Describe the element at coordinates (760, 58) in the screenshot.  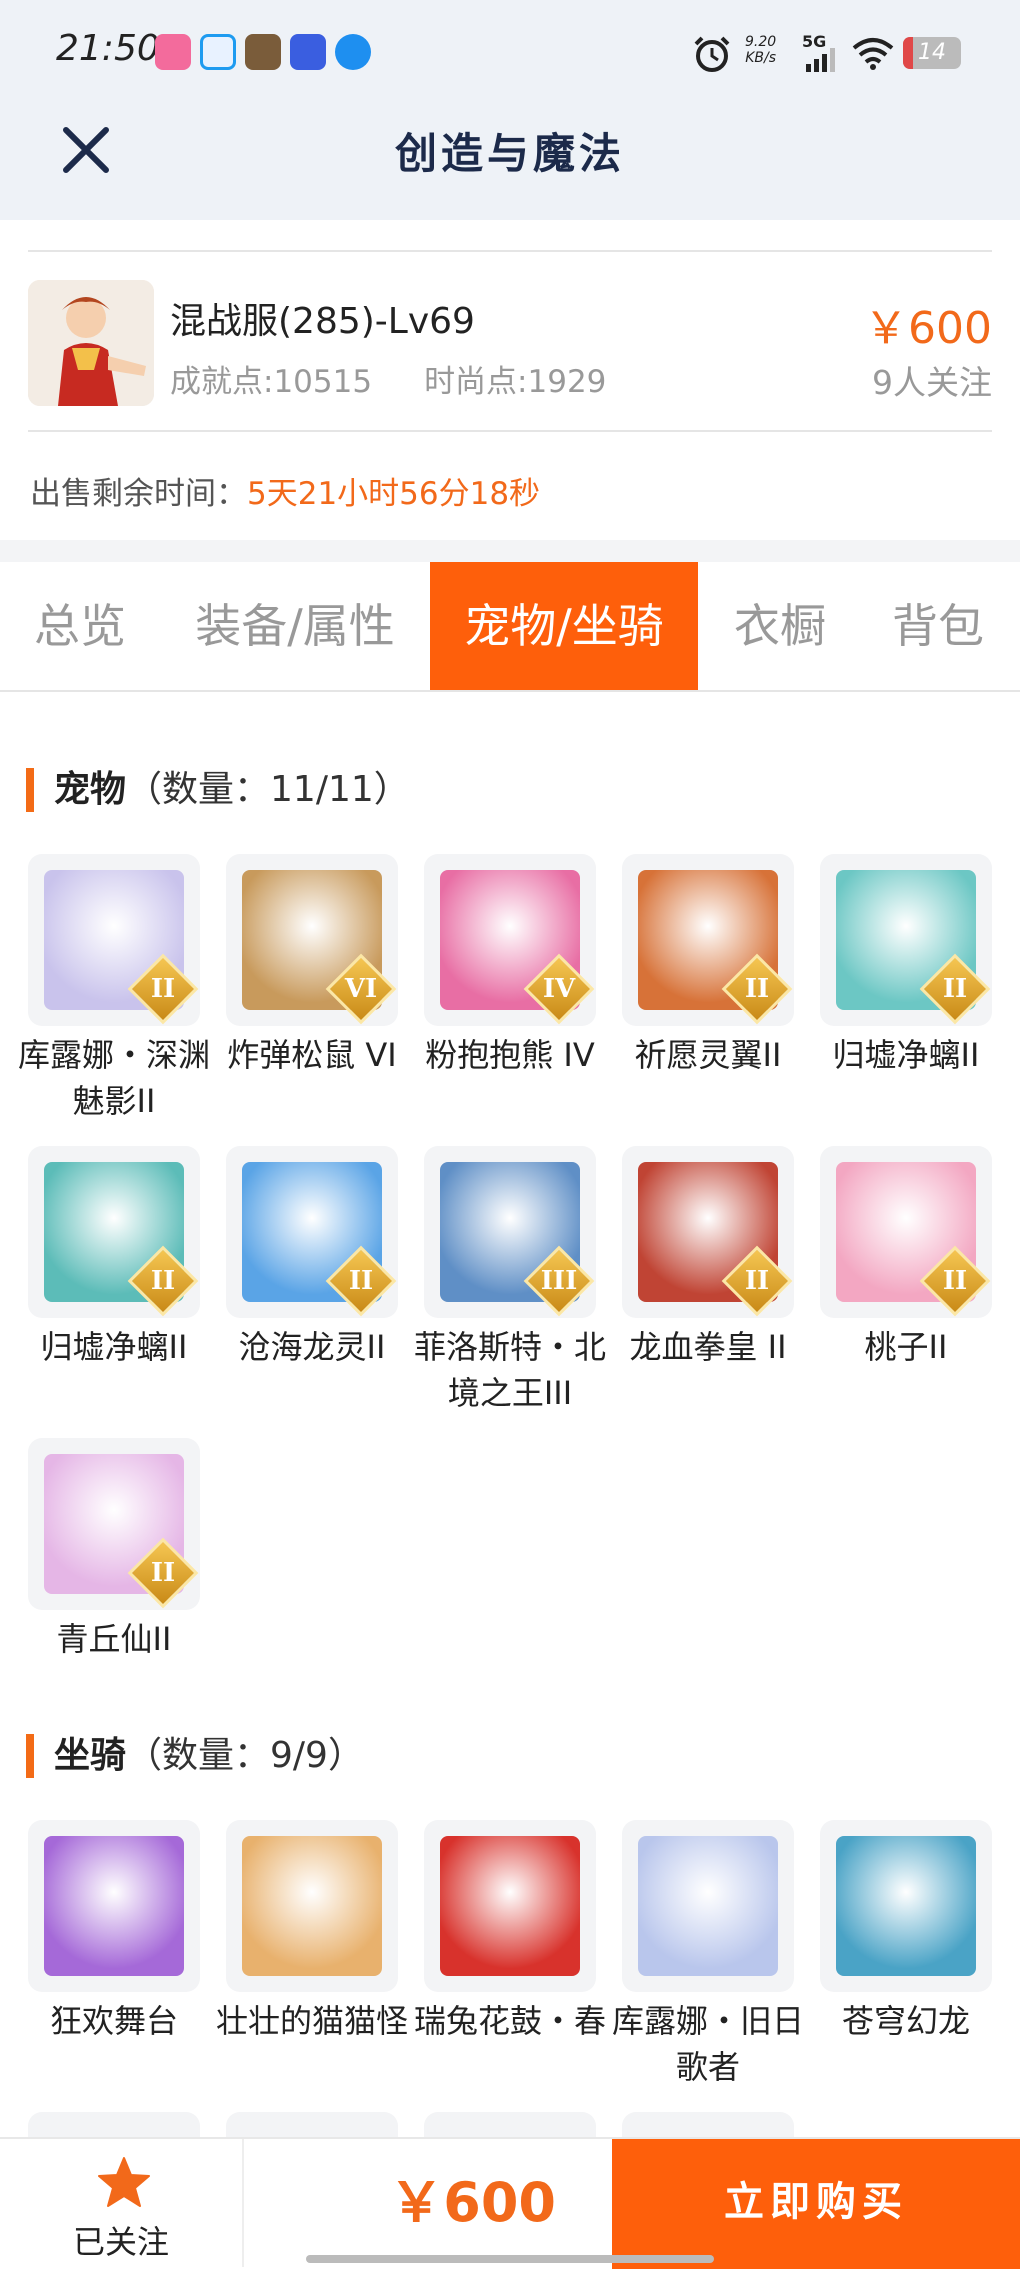
I see `net-speed-unit: KB/s` at that location.